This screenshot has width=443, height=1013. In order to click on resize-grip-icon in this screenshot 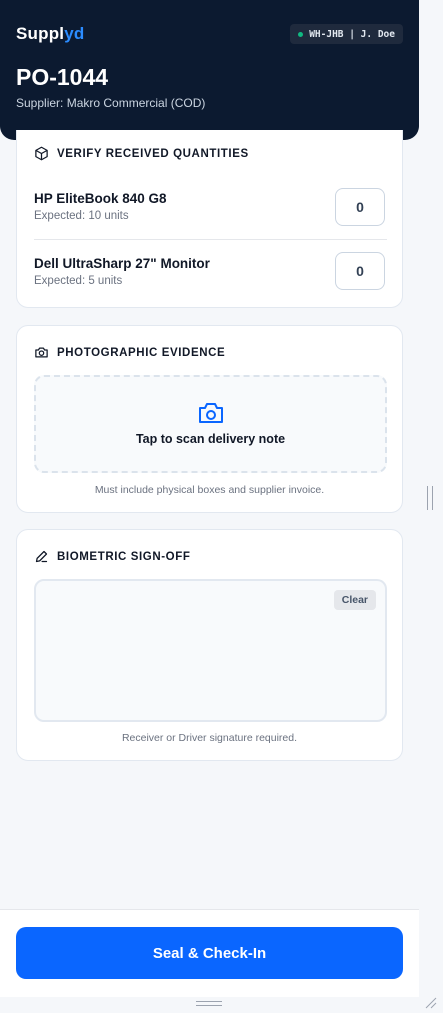, I will do `click(430, 1002)`.